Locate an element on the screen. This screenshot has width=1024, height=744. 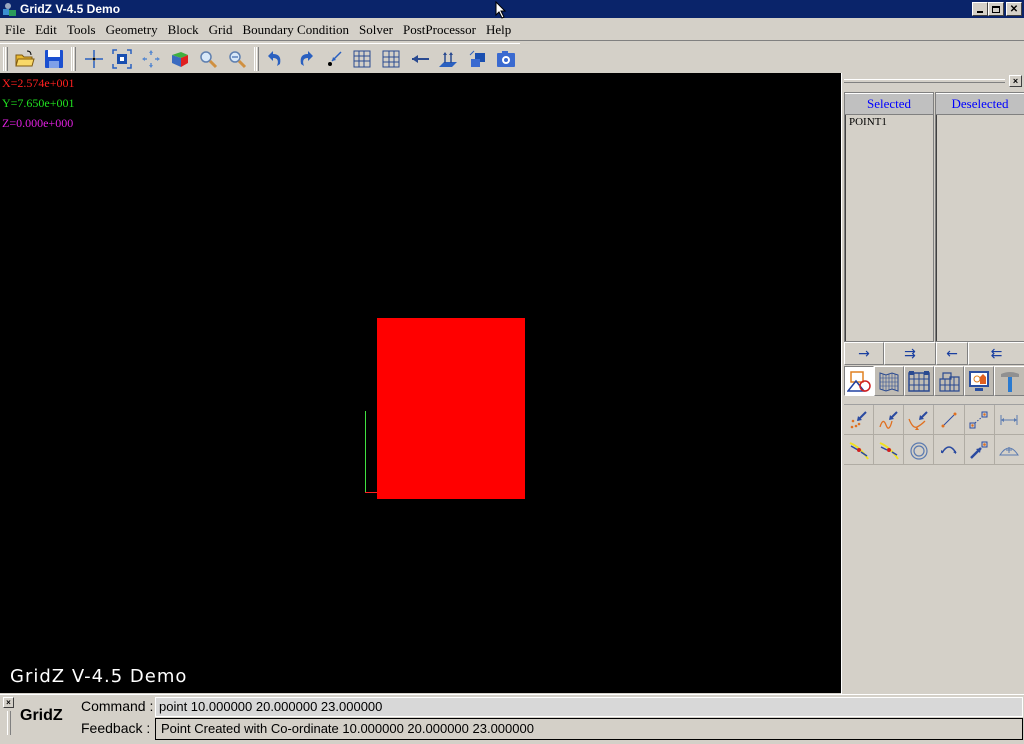
hammer-tools-icon is located at coordinates (1009, 382).